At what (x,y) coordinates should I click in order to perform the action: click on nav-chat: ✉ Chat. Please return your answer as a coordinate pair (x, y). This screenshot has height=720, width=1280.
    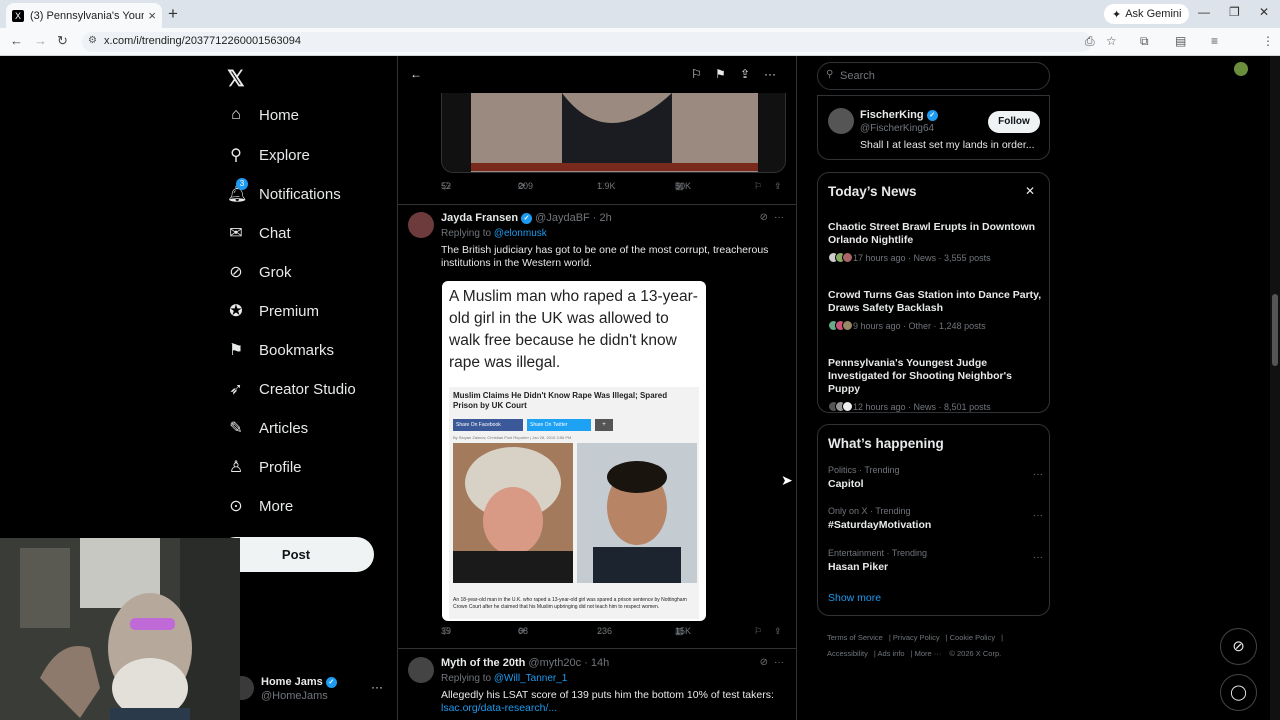
    Looking at the image, I should click on (258, 233).